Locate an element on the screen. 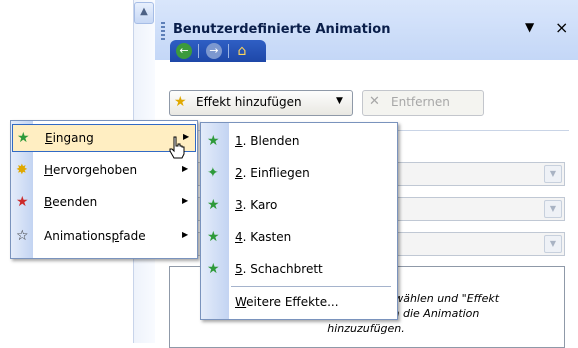 This screenshot has height=348, width=578. scroll-up-button: ▲ is located at coordinates (144, 13).